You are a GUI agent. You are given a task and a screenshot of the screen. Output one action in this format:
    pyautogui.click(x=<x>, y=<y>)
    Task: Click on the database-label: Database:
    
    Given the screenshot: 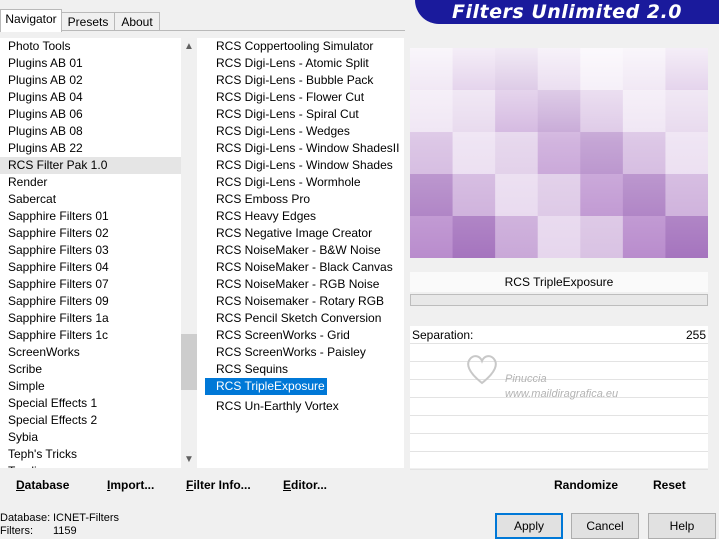 What is the action you would take?
    pyautogui.click(x=25, y=518)
    